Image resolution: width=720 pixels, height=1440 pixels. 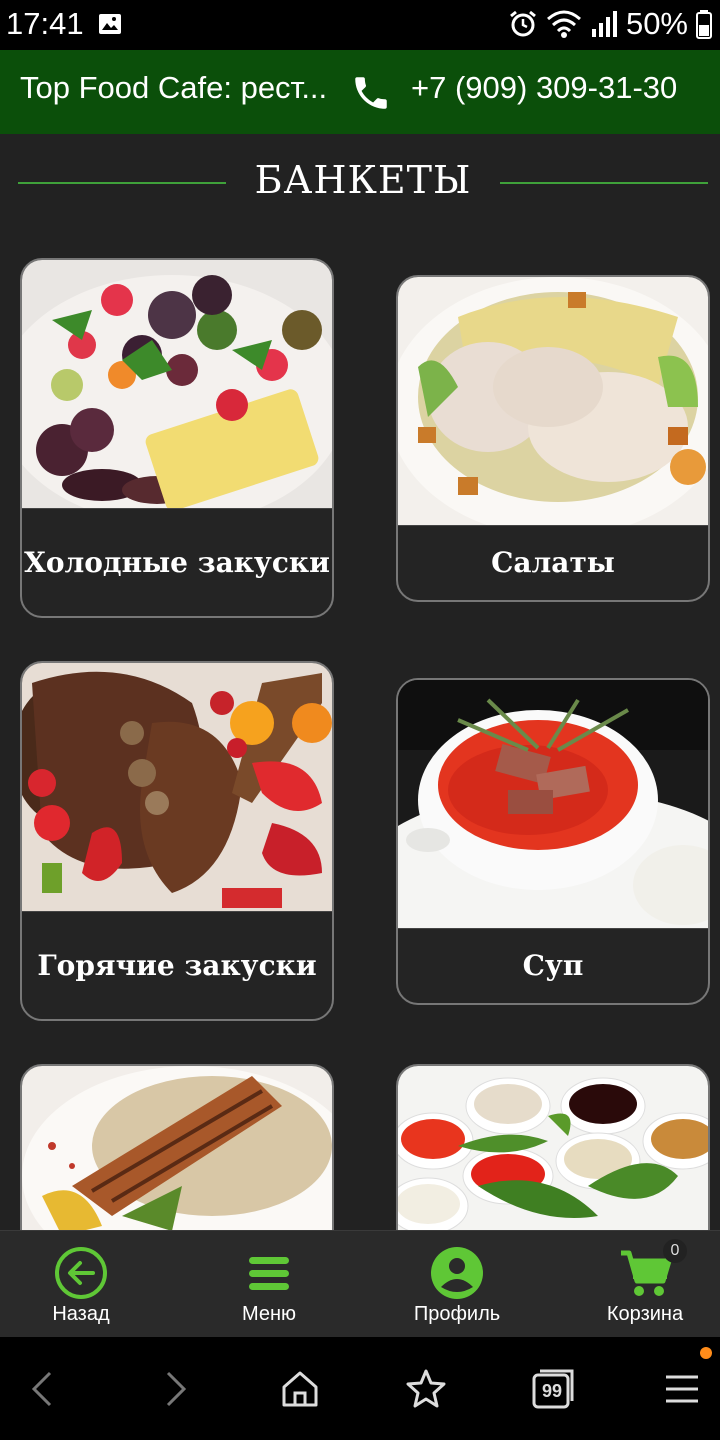 I want to click on roast-meat-photo, so click(x=177, y=787).